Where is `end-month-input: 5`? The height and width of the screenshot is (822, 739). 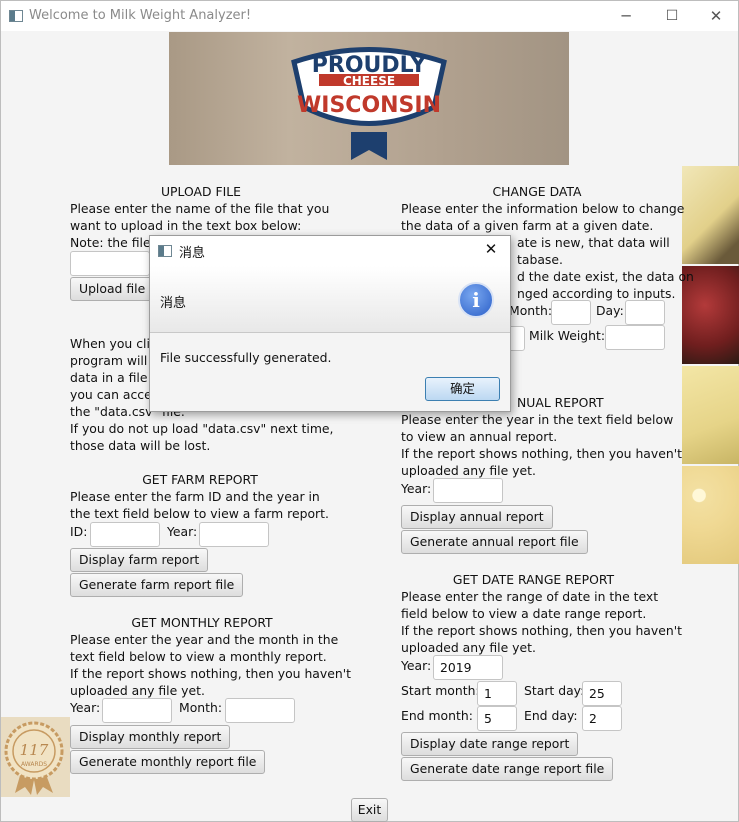
end-month-input: 5 is located at coordinates (497, 718).